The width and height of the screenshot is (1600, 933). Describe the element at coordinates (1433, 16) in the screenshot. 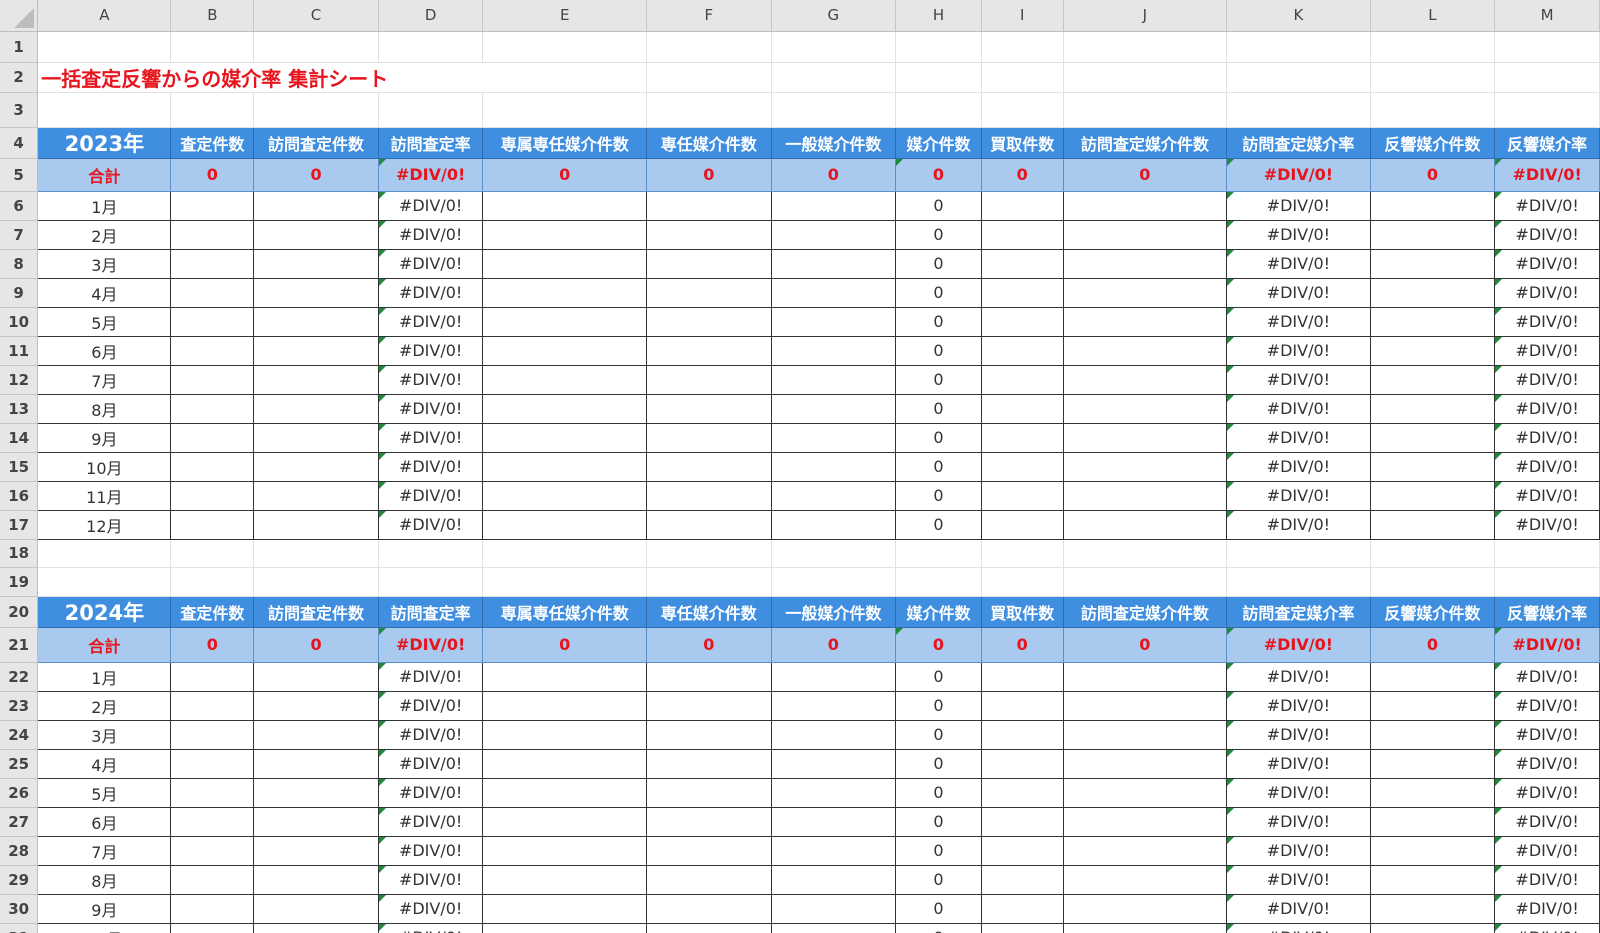

I see `column-header-l: L` at that location.